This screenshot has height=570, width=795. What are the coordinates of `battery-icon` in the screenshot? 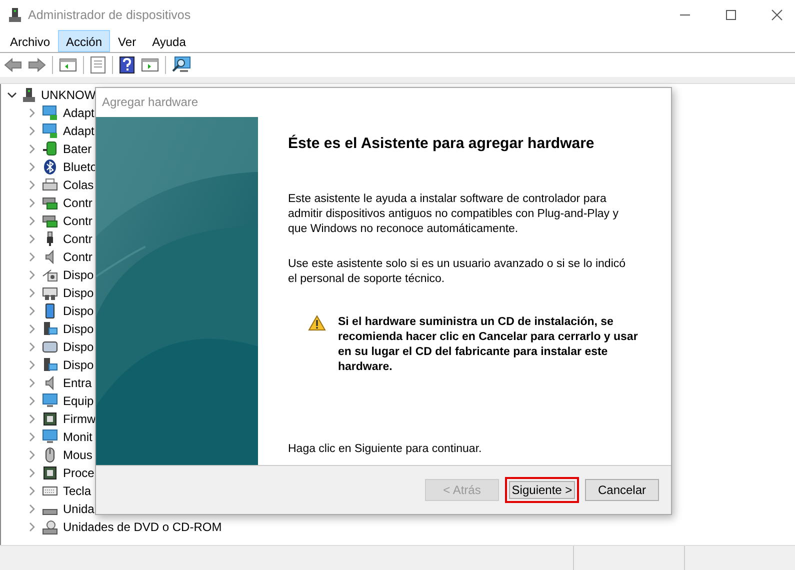 It's located at (50, 149).